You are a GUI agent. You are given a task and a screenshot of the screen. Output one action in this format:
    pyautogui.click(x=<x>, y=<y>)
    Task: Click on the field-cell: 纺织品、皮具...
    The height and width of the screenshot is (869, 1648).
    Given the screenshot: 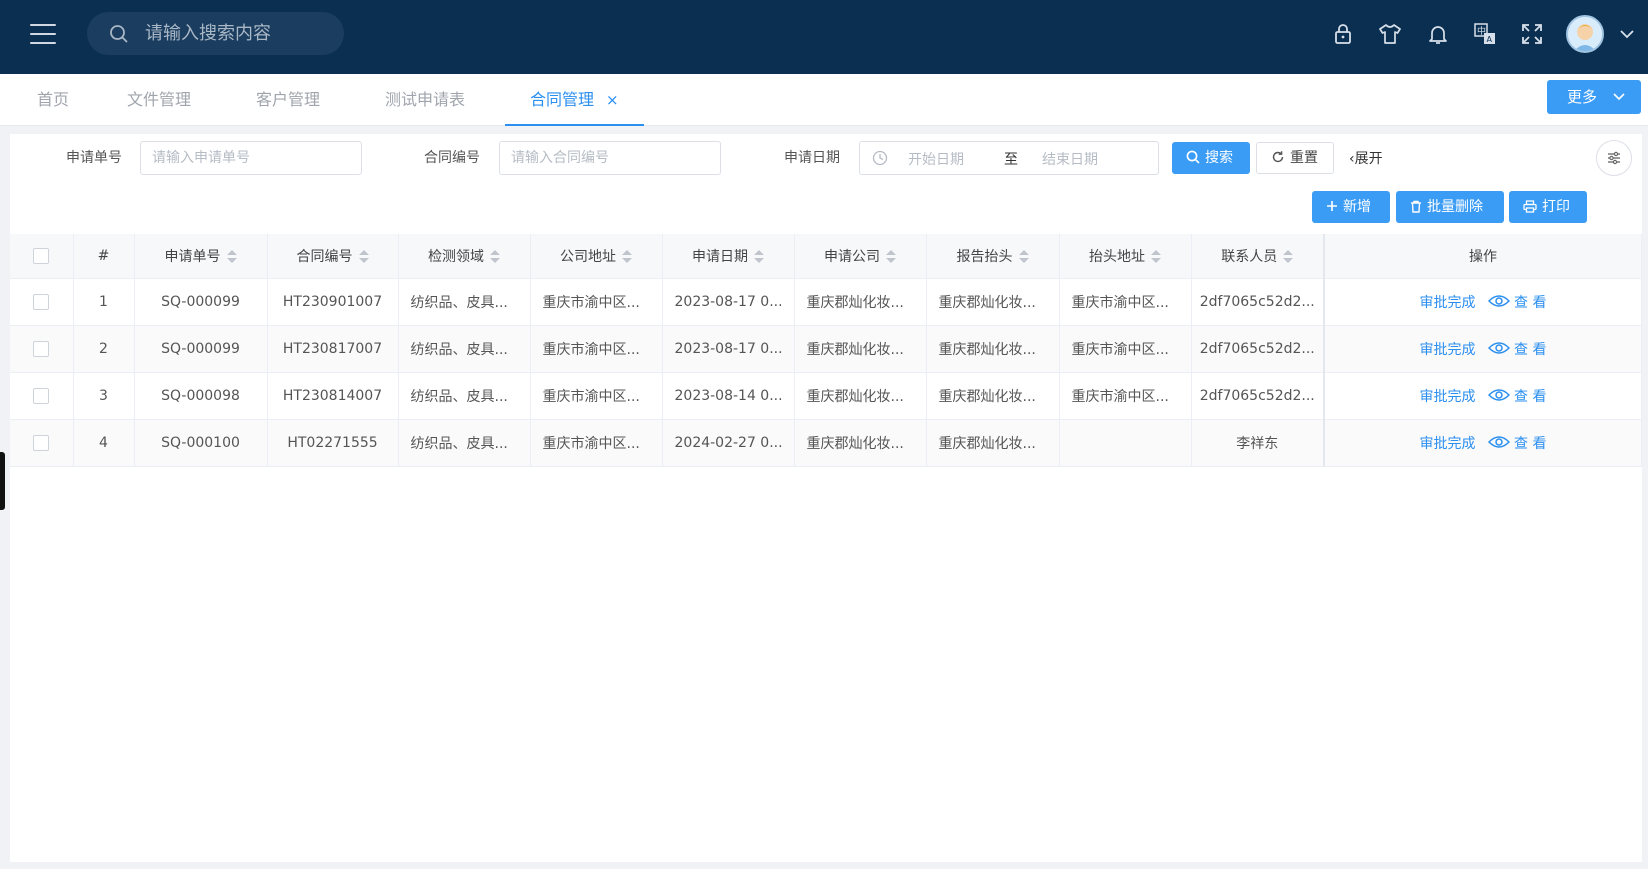 What is the action you would take?
    pyautogui.click(x=464, y=349)
    